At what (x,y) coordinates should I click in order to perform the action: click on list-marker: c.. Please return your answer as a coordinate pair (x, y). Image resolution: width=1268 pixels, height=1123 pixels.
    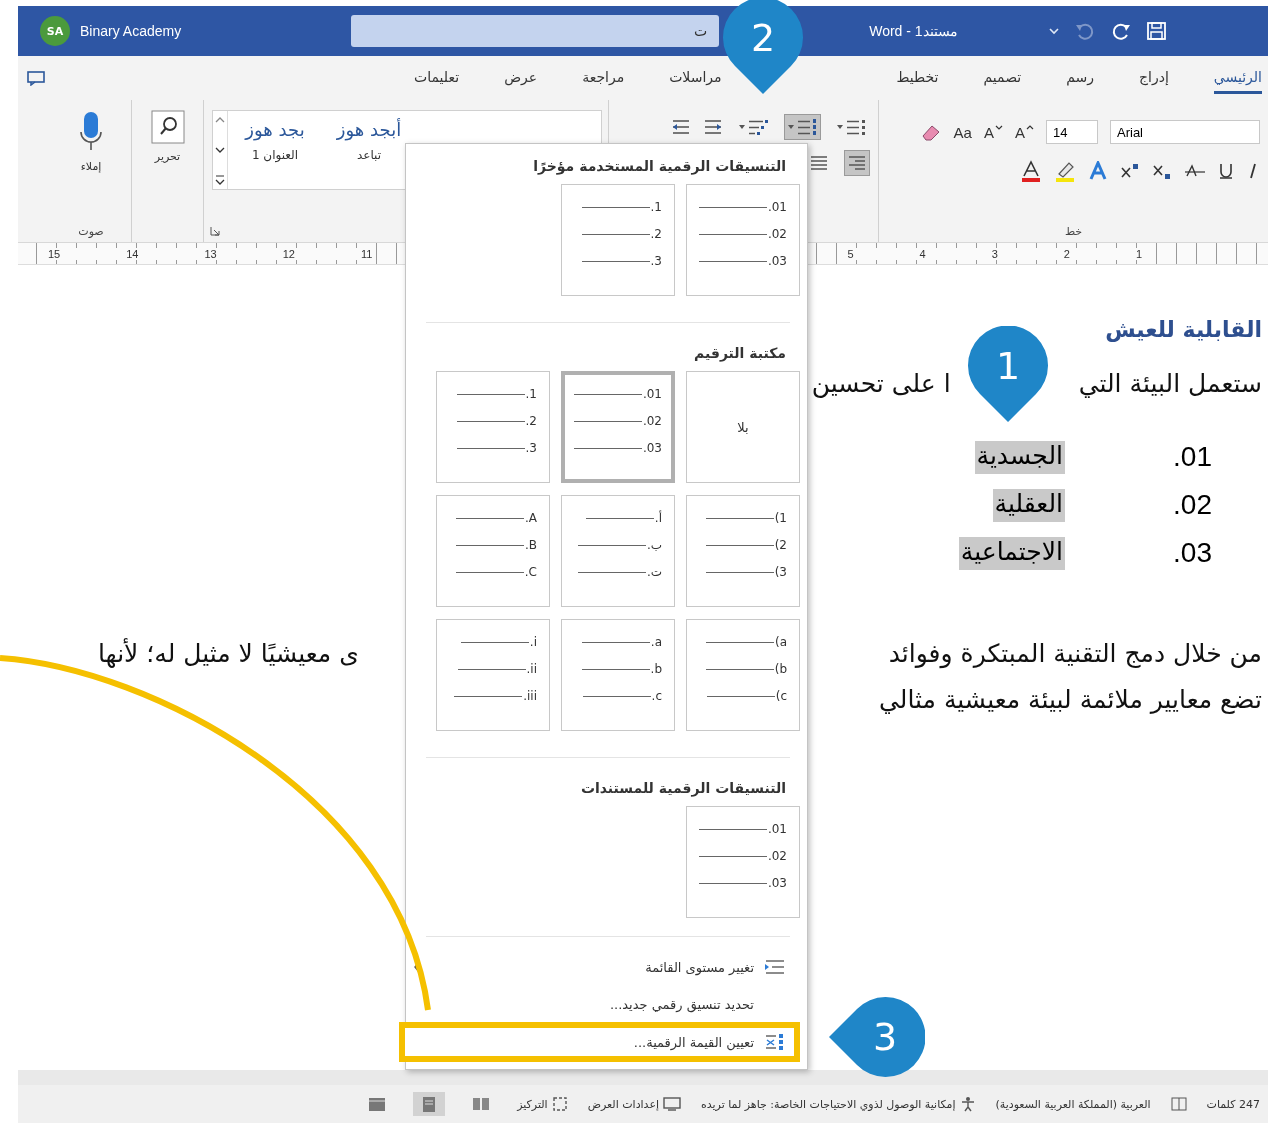
    Looking at the image, I should click on (656, 696).